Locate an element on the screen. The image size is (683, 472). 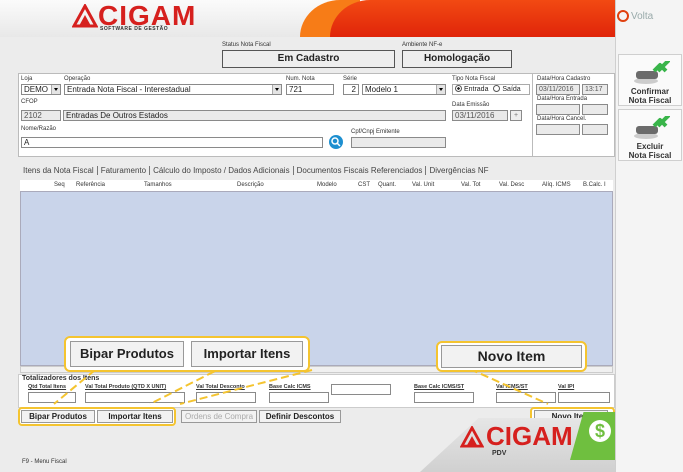
importar-itens-button: Importar Itens is located at coordinates (135, 416).